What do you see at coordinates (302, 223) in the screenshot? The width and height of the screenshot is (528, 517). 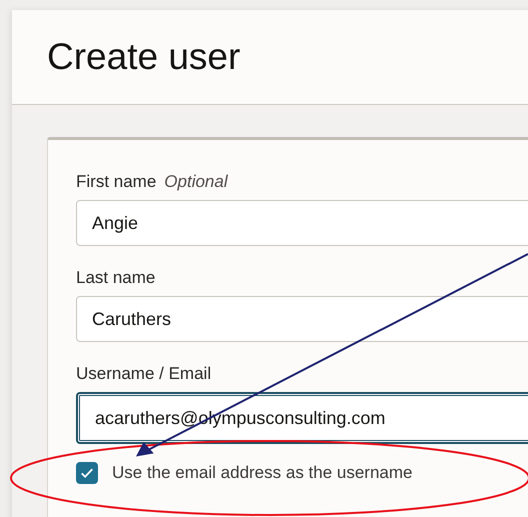 I see `input-field: Angie` at bounding box center [302, 223].